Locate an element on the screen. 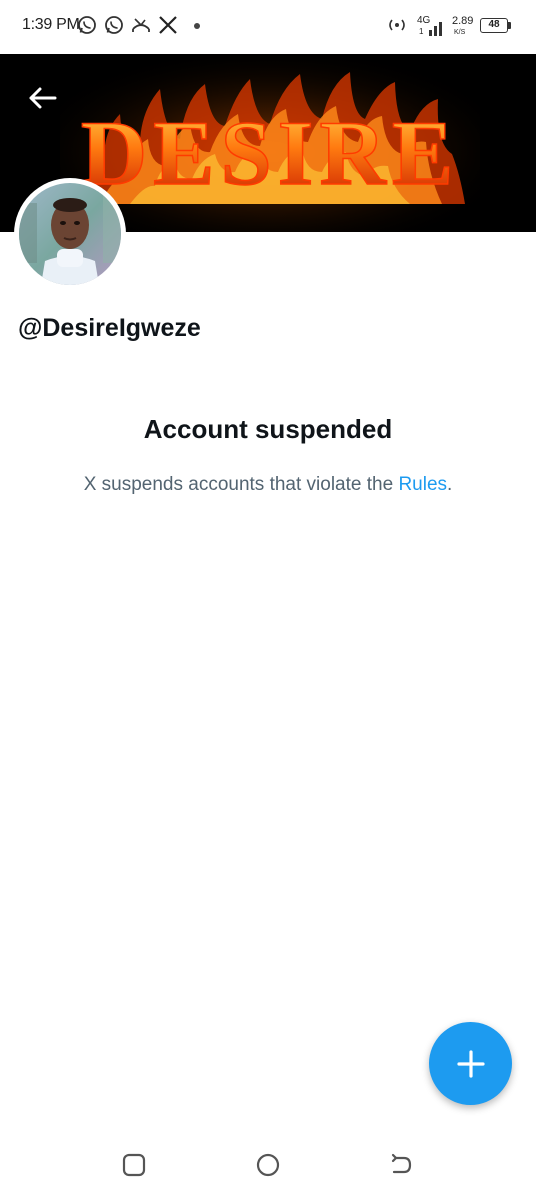 The height and width of the screenshot is (1200, 536). plus-icon is located at coordinates (470, 1063).